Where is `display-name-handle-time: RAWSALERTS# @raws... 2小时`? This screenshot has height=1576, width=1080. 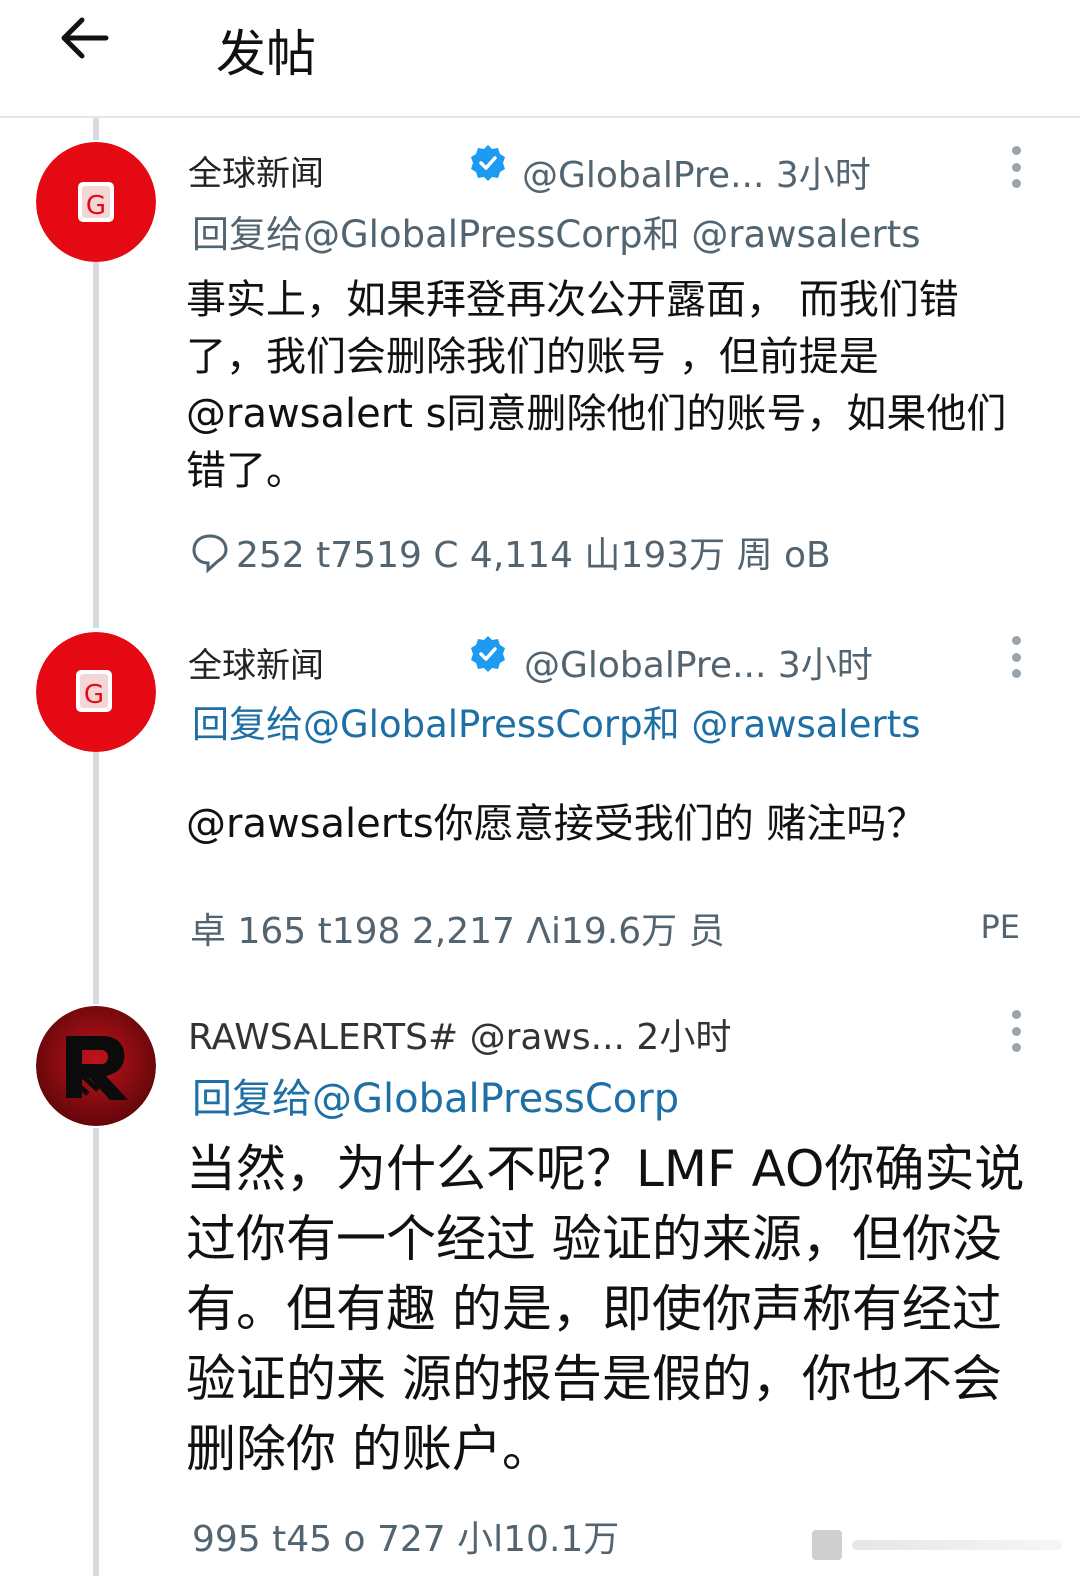 display-name-handle-time: RAWSALERTS# @raws... 2小时 is located at coordinates (459, 1034).